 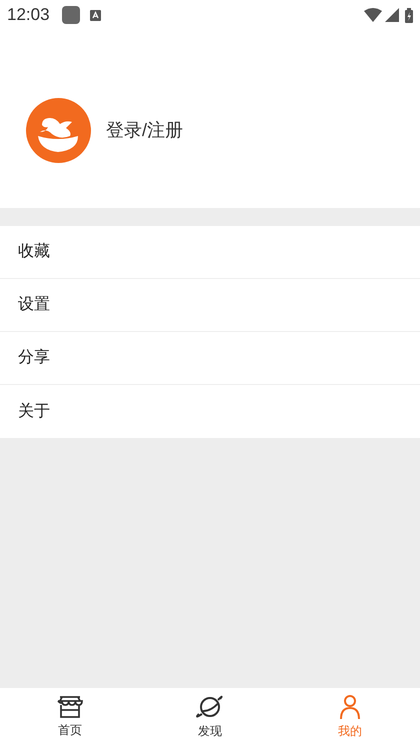 I want to click on menu-item: 收藏, so click(x=34, y=252).